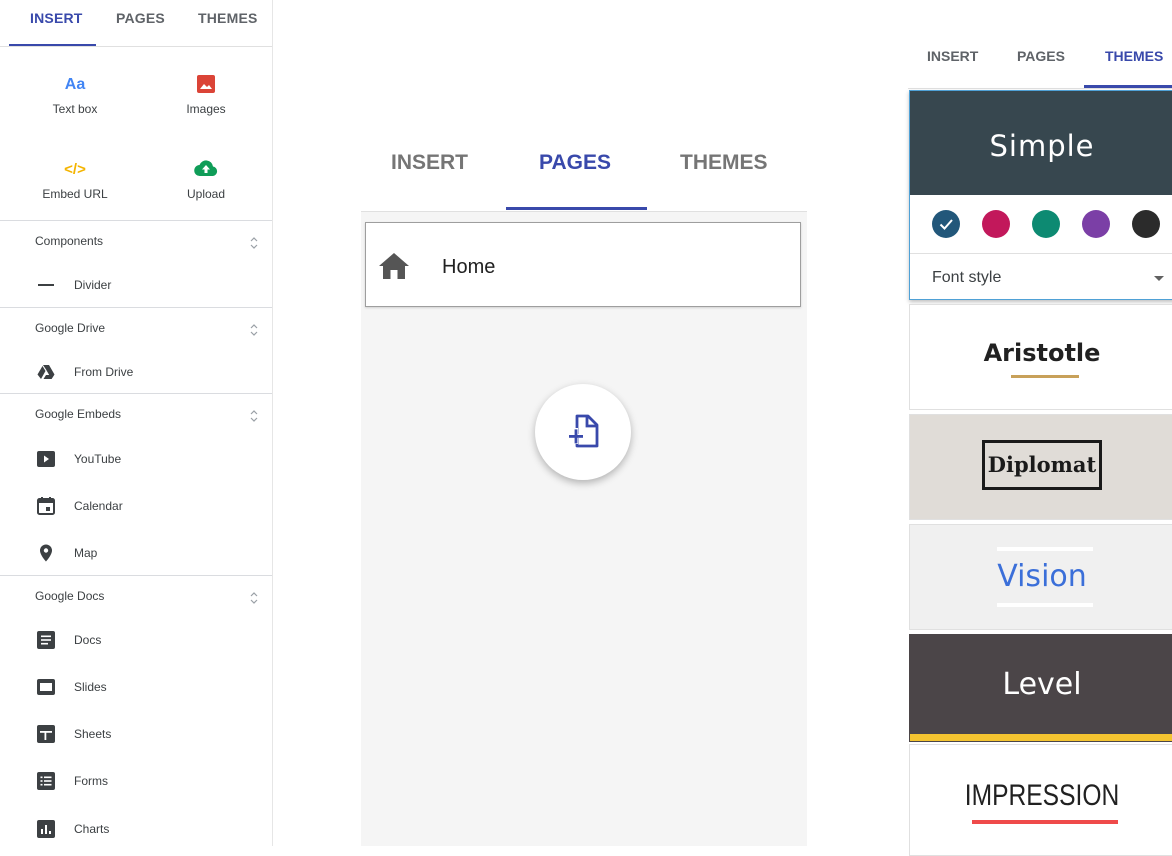 The width and height of the screenshot is (1172, 856). I want to click on font-style-dropdown: Font style, so click(1041, 276).